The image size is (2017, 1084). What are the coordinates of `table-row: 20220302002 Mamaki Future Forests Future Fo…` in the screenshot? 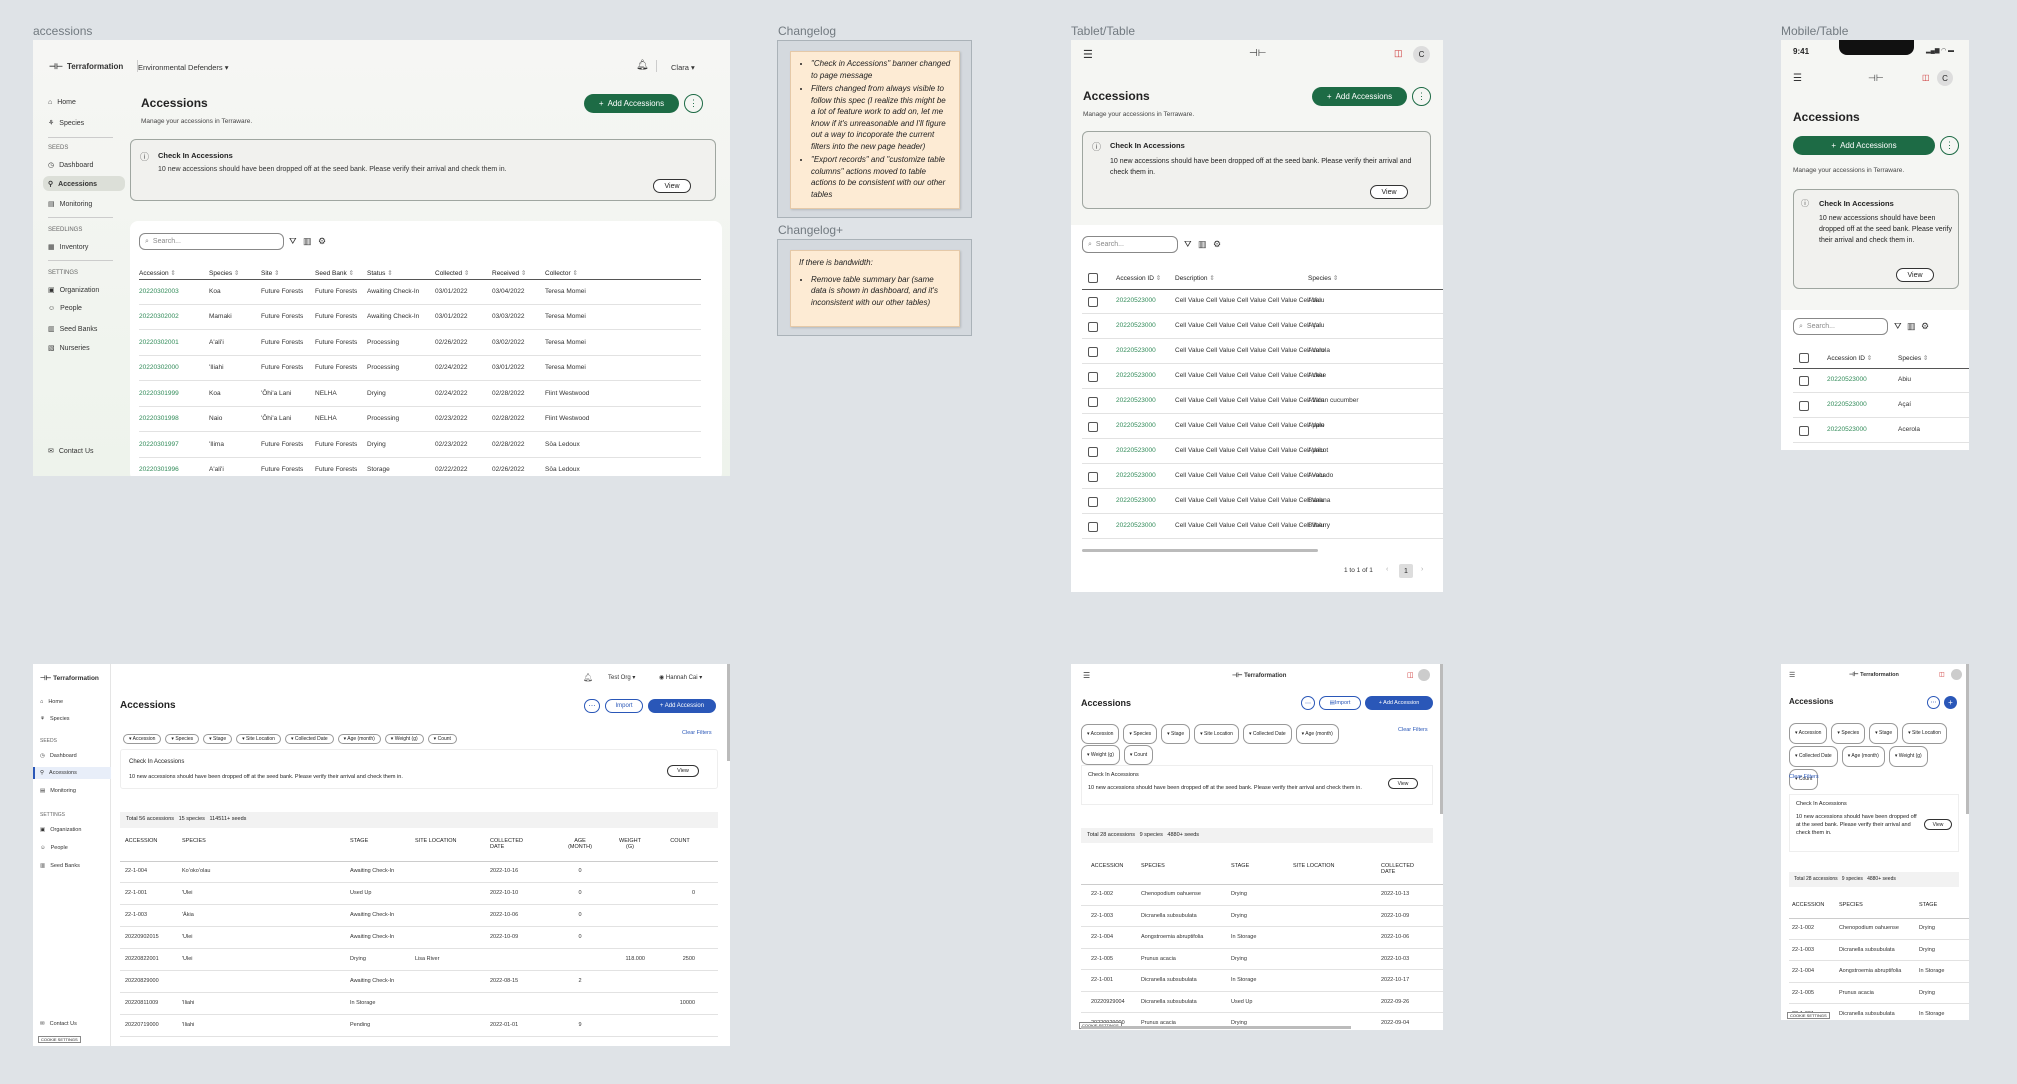 It's located at (420, 317).